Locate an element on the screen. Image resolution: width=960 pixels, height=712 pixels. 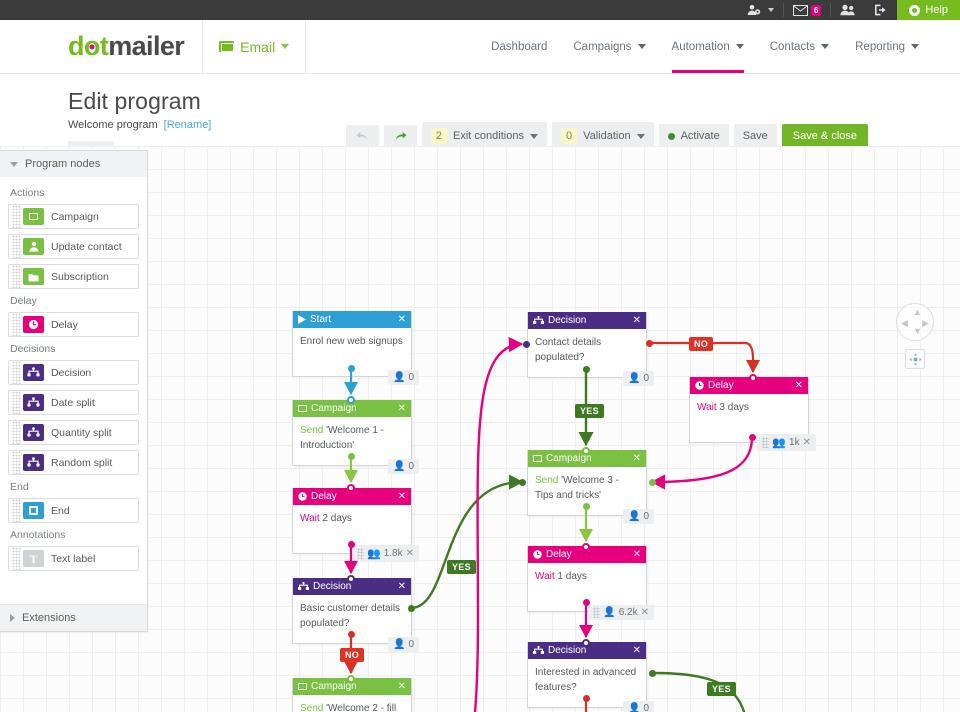
redo-button is located at coordinates (400, 136).